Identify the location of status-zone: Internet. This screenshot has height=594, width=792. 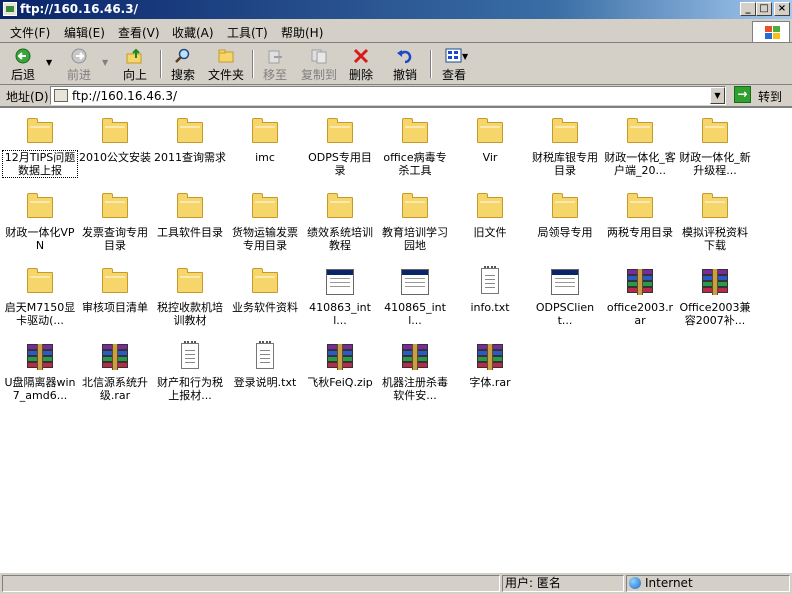
(708, 583).